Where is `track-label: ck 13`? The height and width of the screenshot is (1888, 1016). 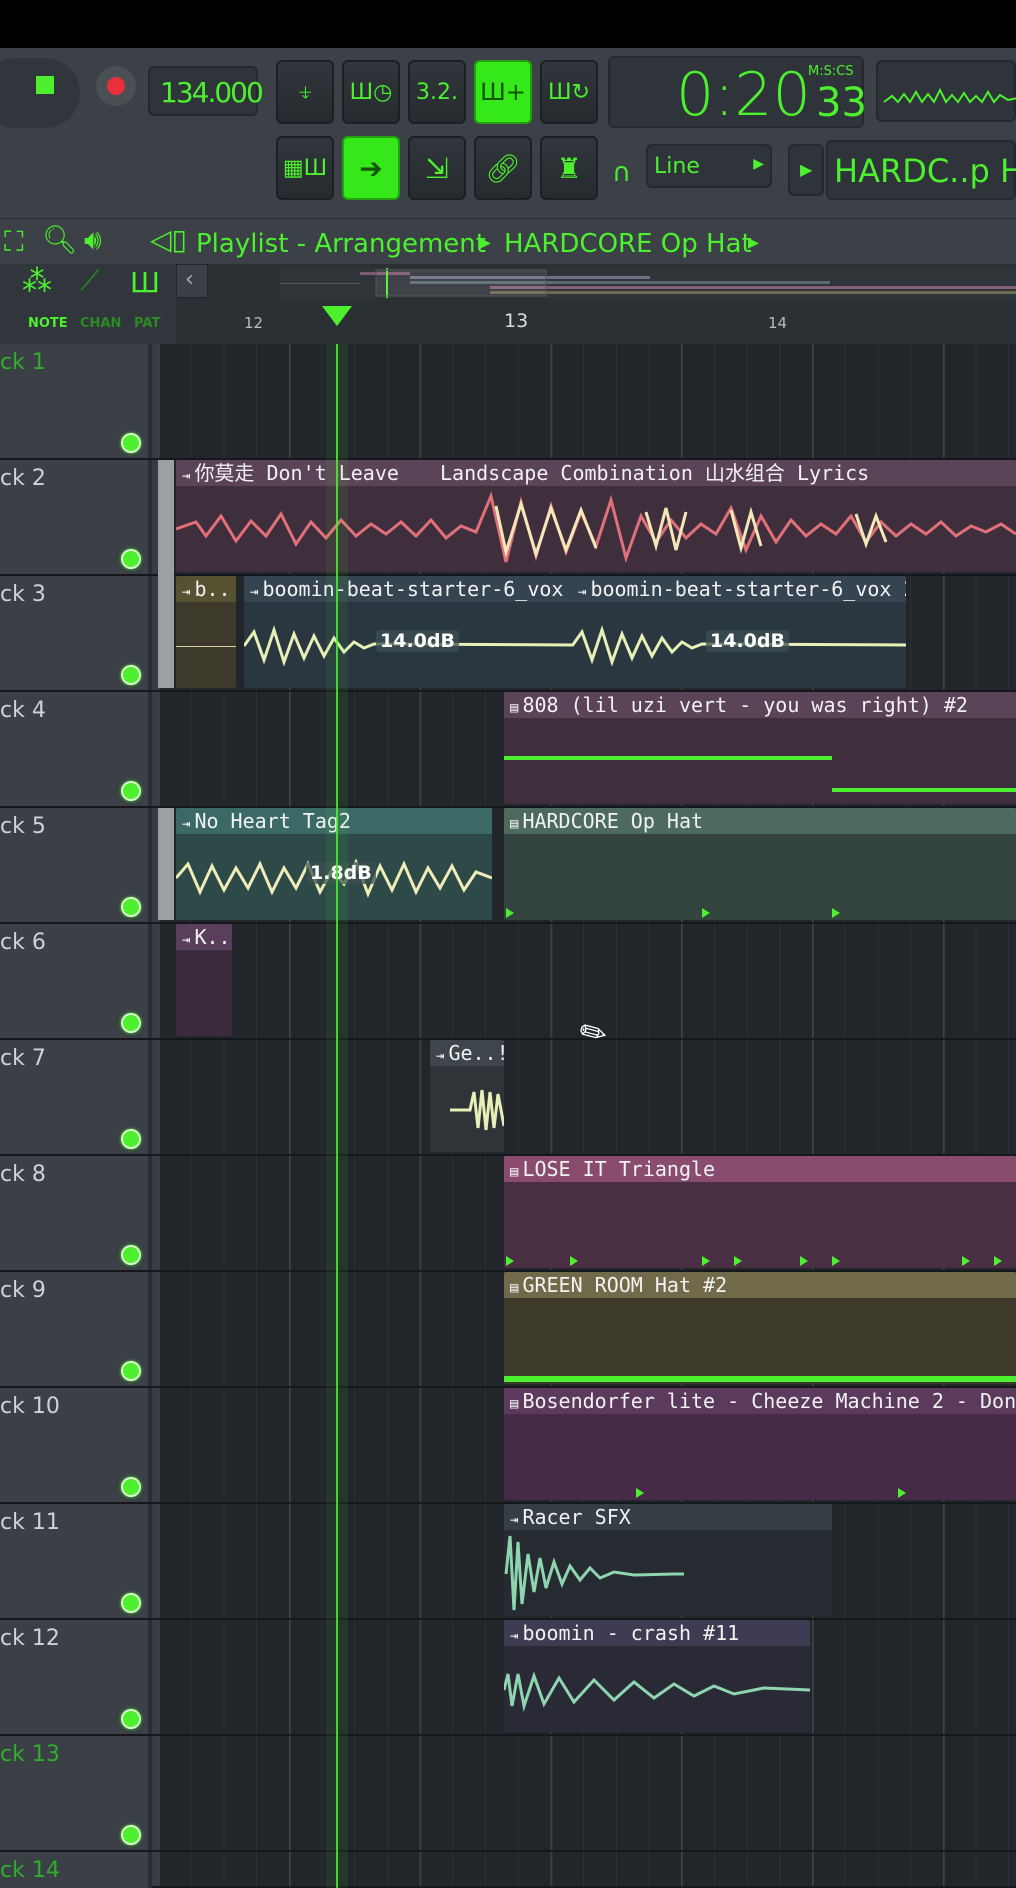 track-label: ck 13 is located at coordinates (30, 1754).